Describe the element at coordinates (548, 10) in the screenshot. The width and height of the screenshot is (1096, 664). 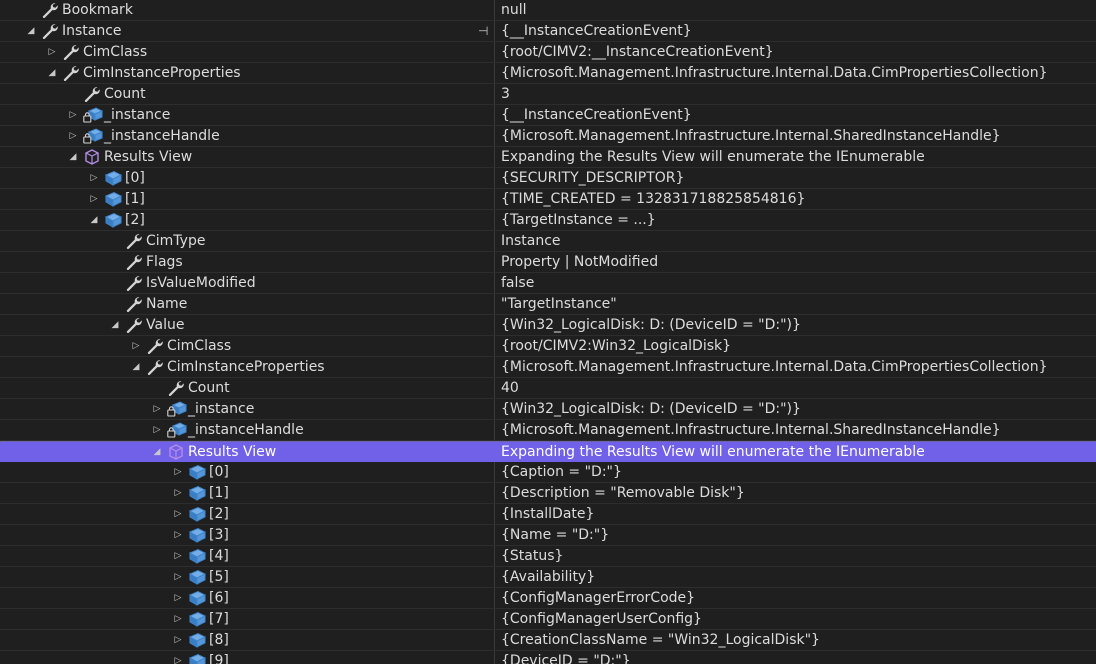
I see `tree-row: Bookmark null` at that location.